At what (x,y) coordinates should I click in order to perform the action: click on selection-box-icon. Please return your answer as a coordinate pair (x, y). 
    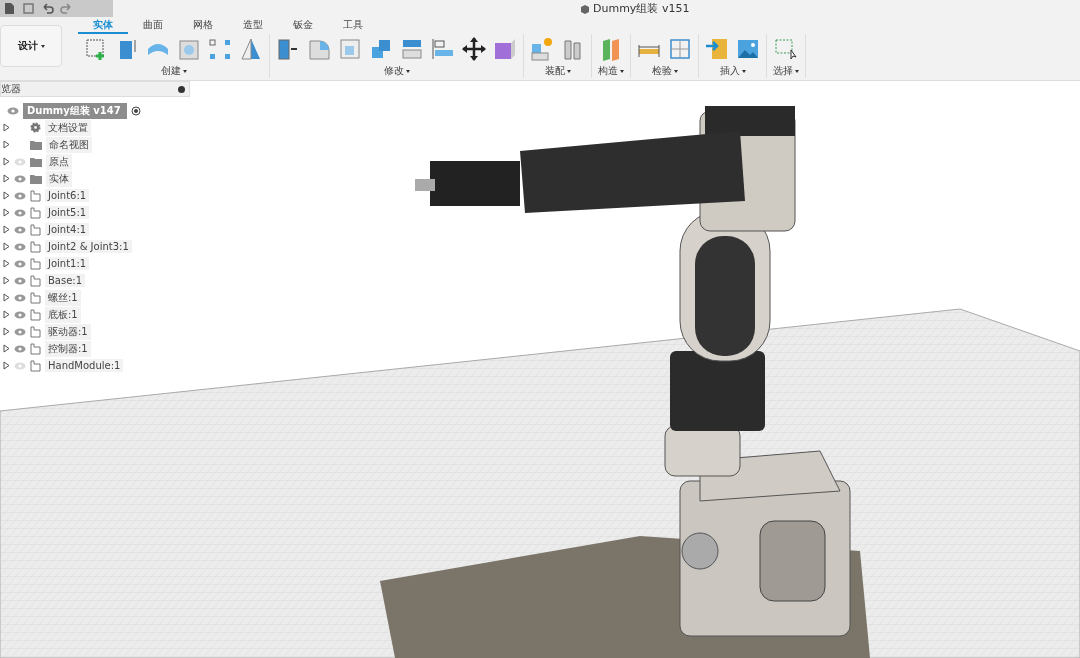
    Looking at the image, I should click on (786, 49).